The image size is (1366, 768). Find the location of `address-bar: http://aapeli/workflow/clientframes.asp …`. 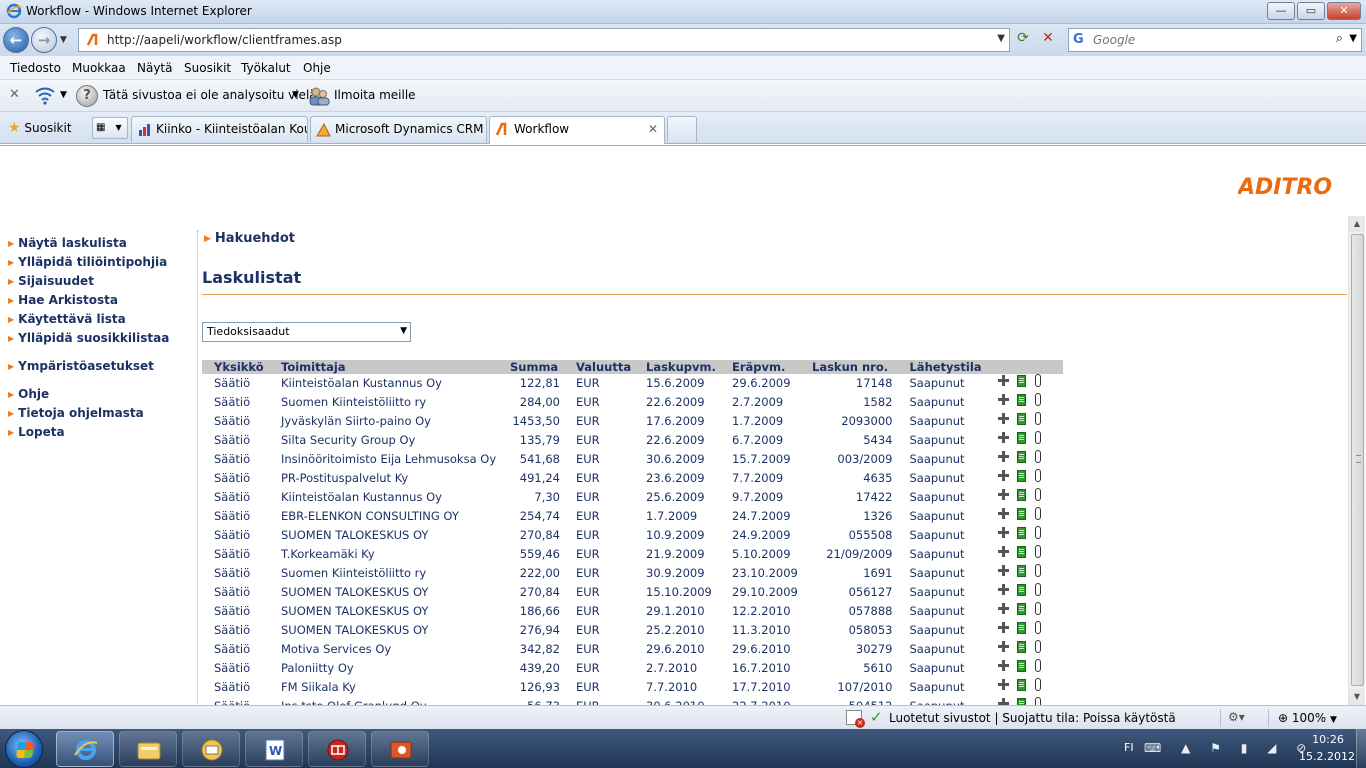

address-bar: http://aapeli/workflow/clientframes.asp … is located at coordinates (544, 40).